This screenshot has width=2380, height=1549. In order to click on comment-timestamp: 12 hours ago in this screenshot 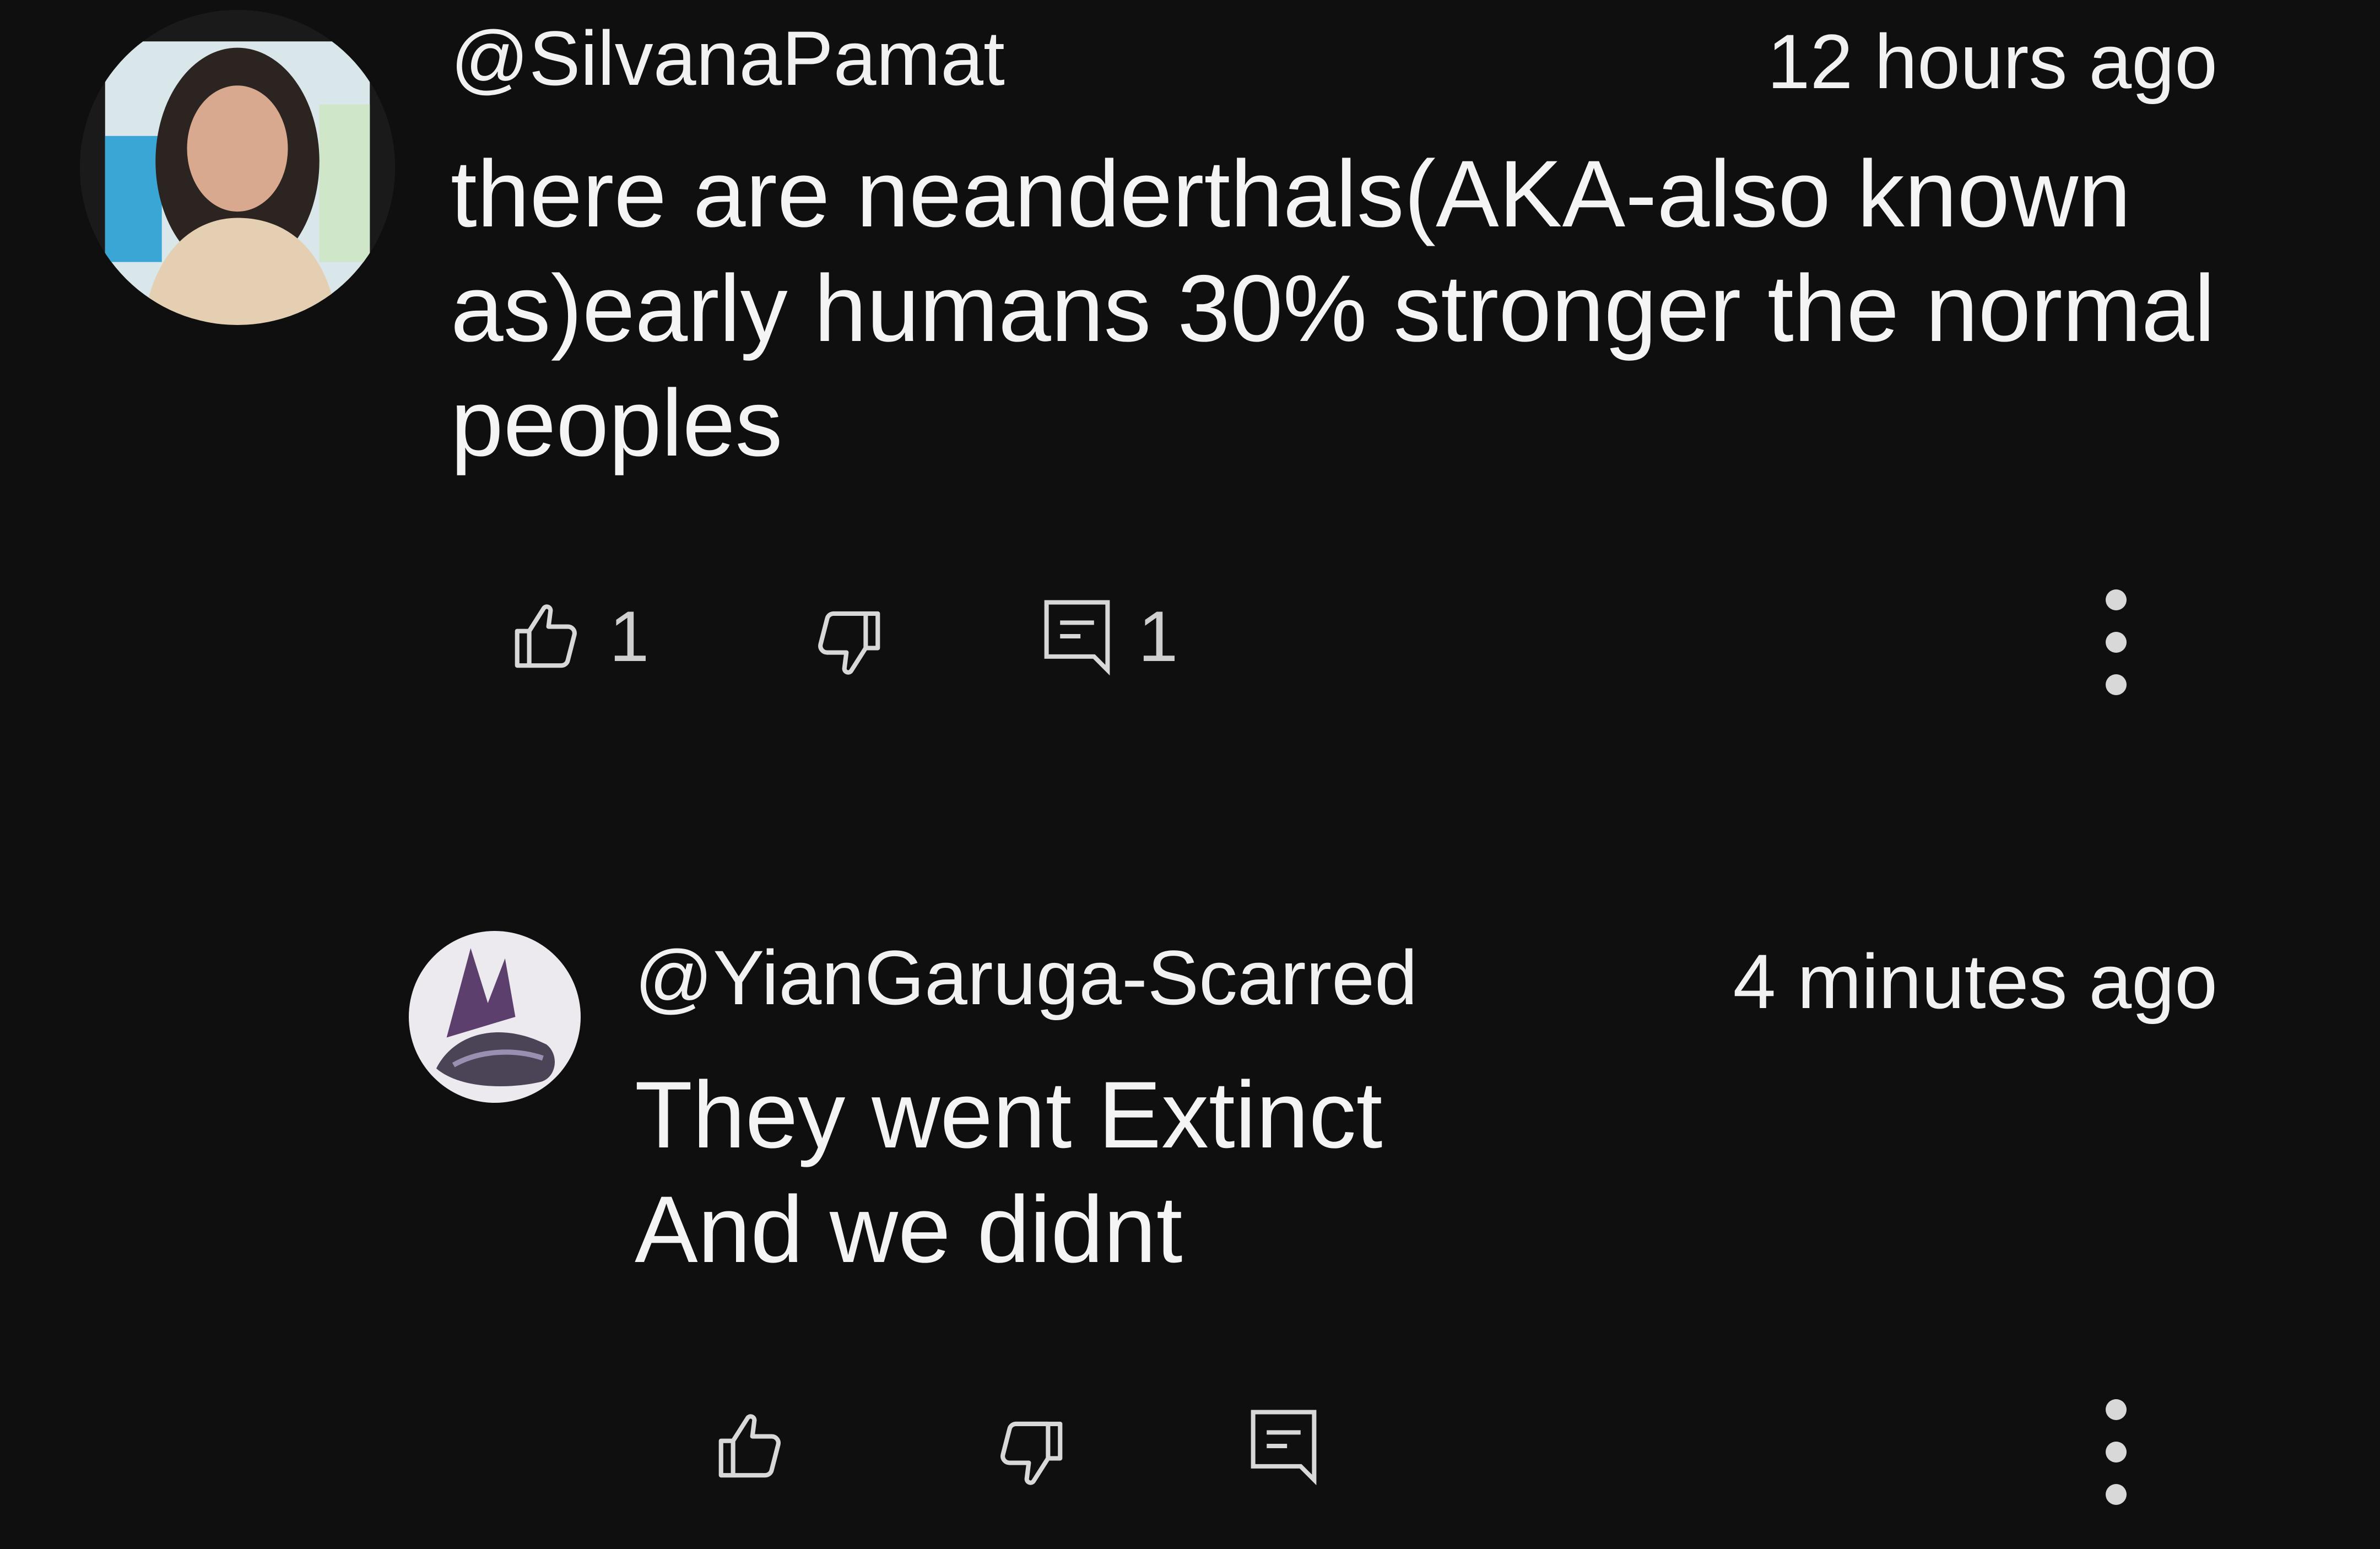, I will do `click(1992, 61)`.